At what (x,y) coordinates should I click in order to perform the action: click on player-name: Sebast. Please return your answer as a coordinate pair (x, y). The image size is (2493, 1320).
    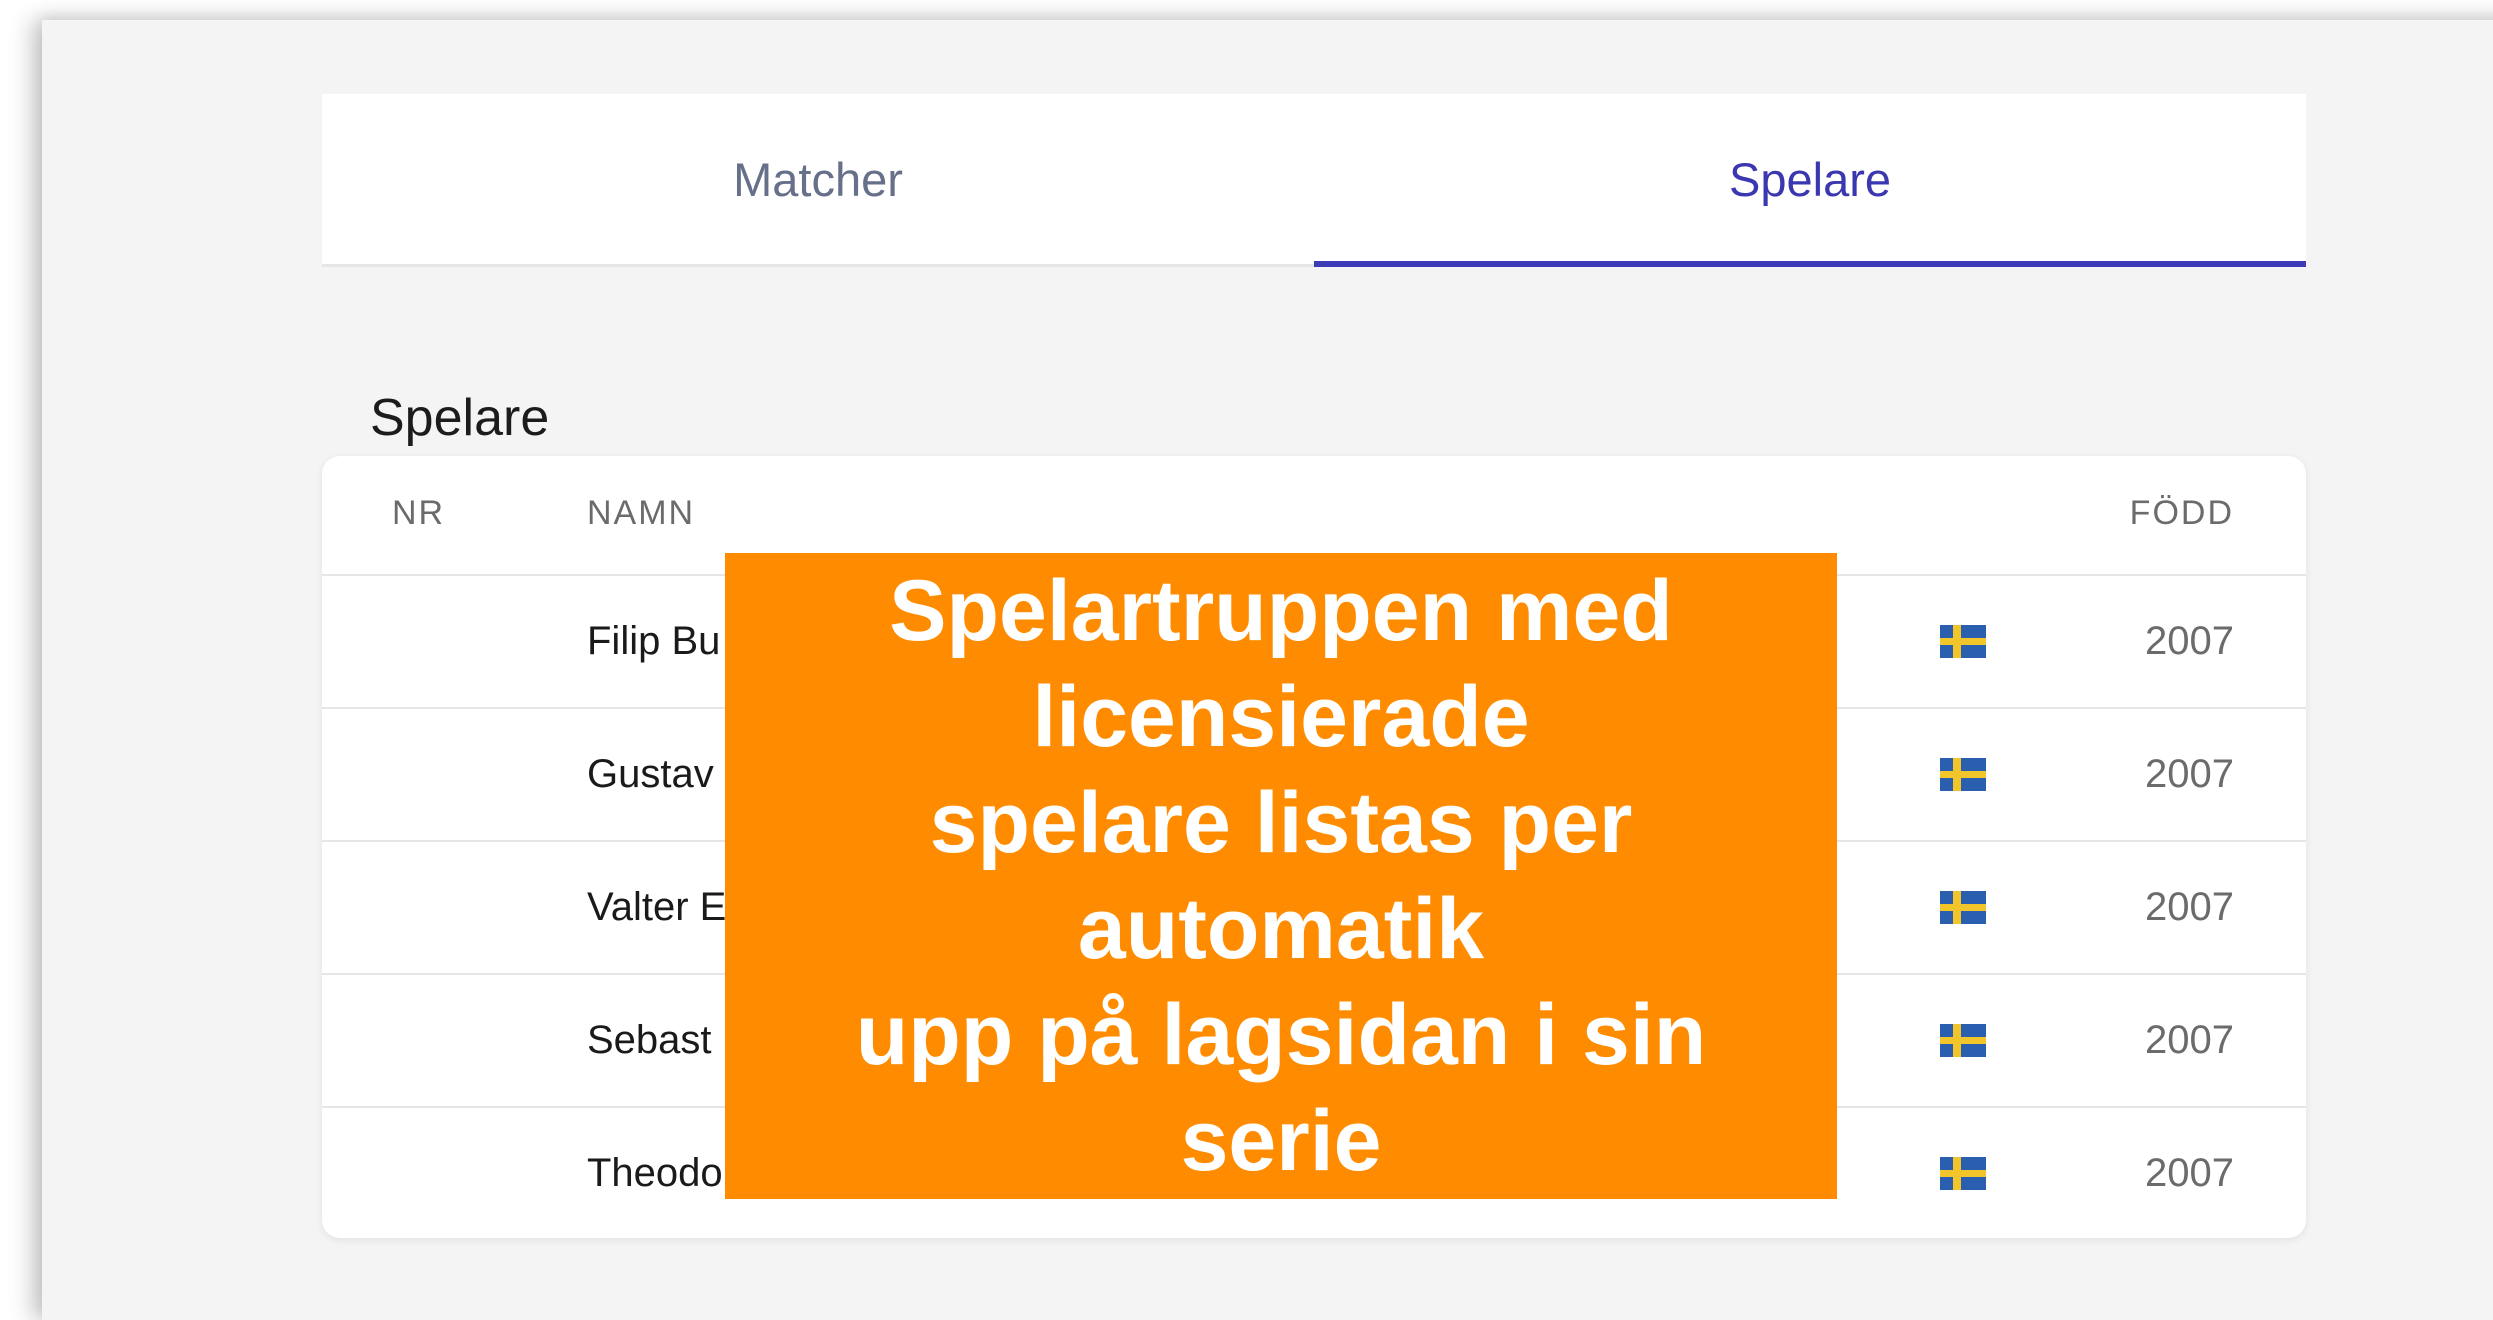
    Looking at the image, I should click on (649, 1040).